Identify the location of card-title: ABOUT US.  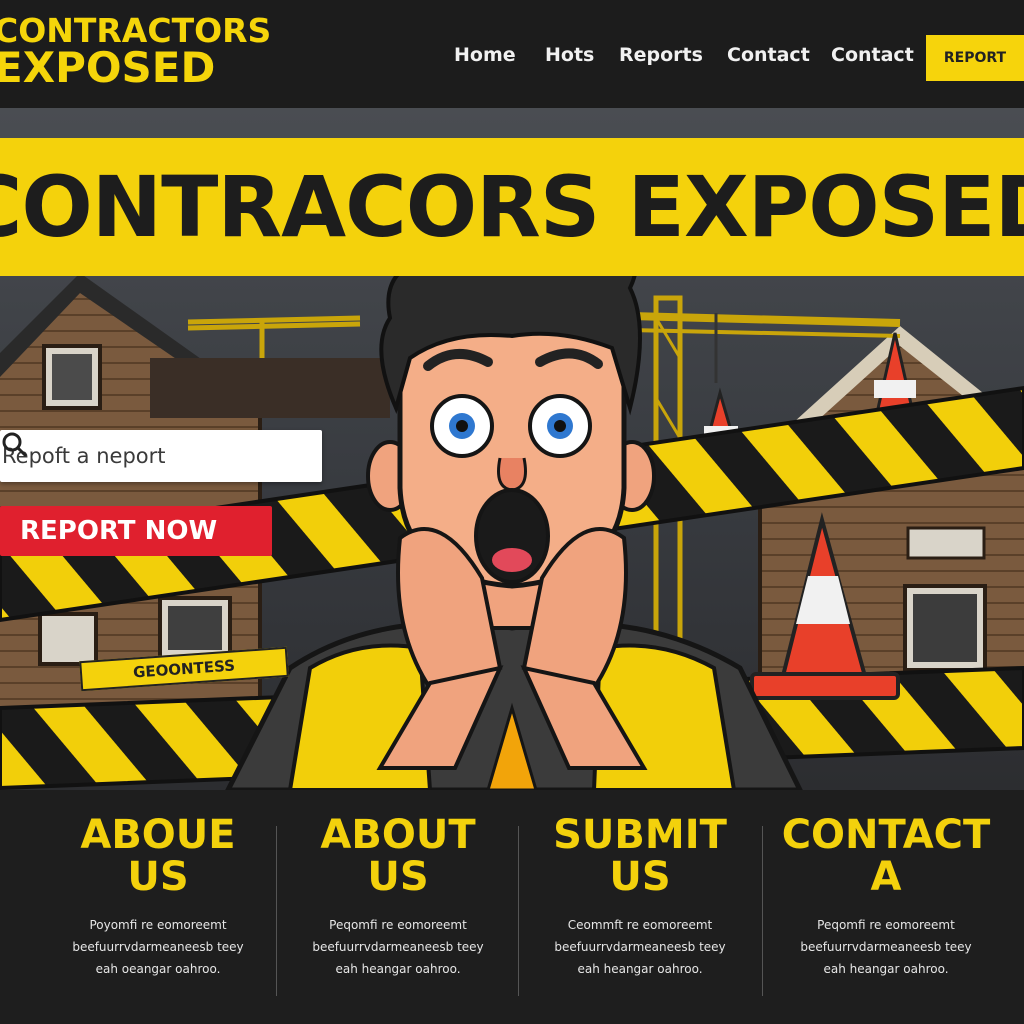
(398, 856).